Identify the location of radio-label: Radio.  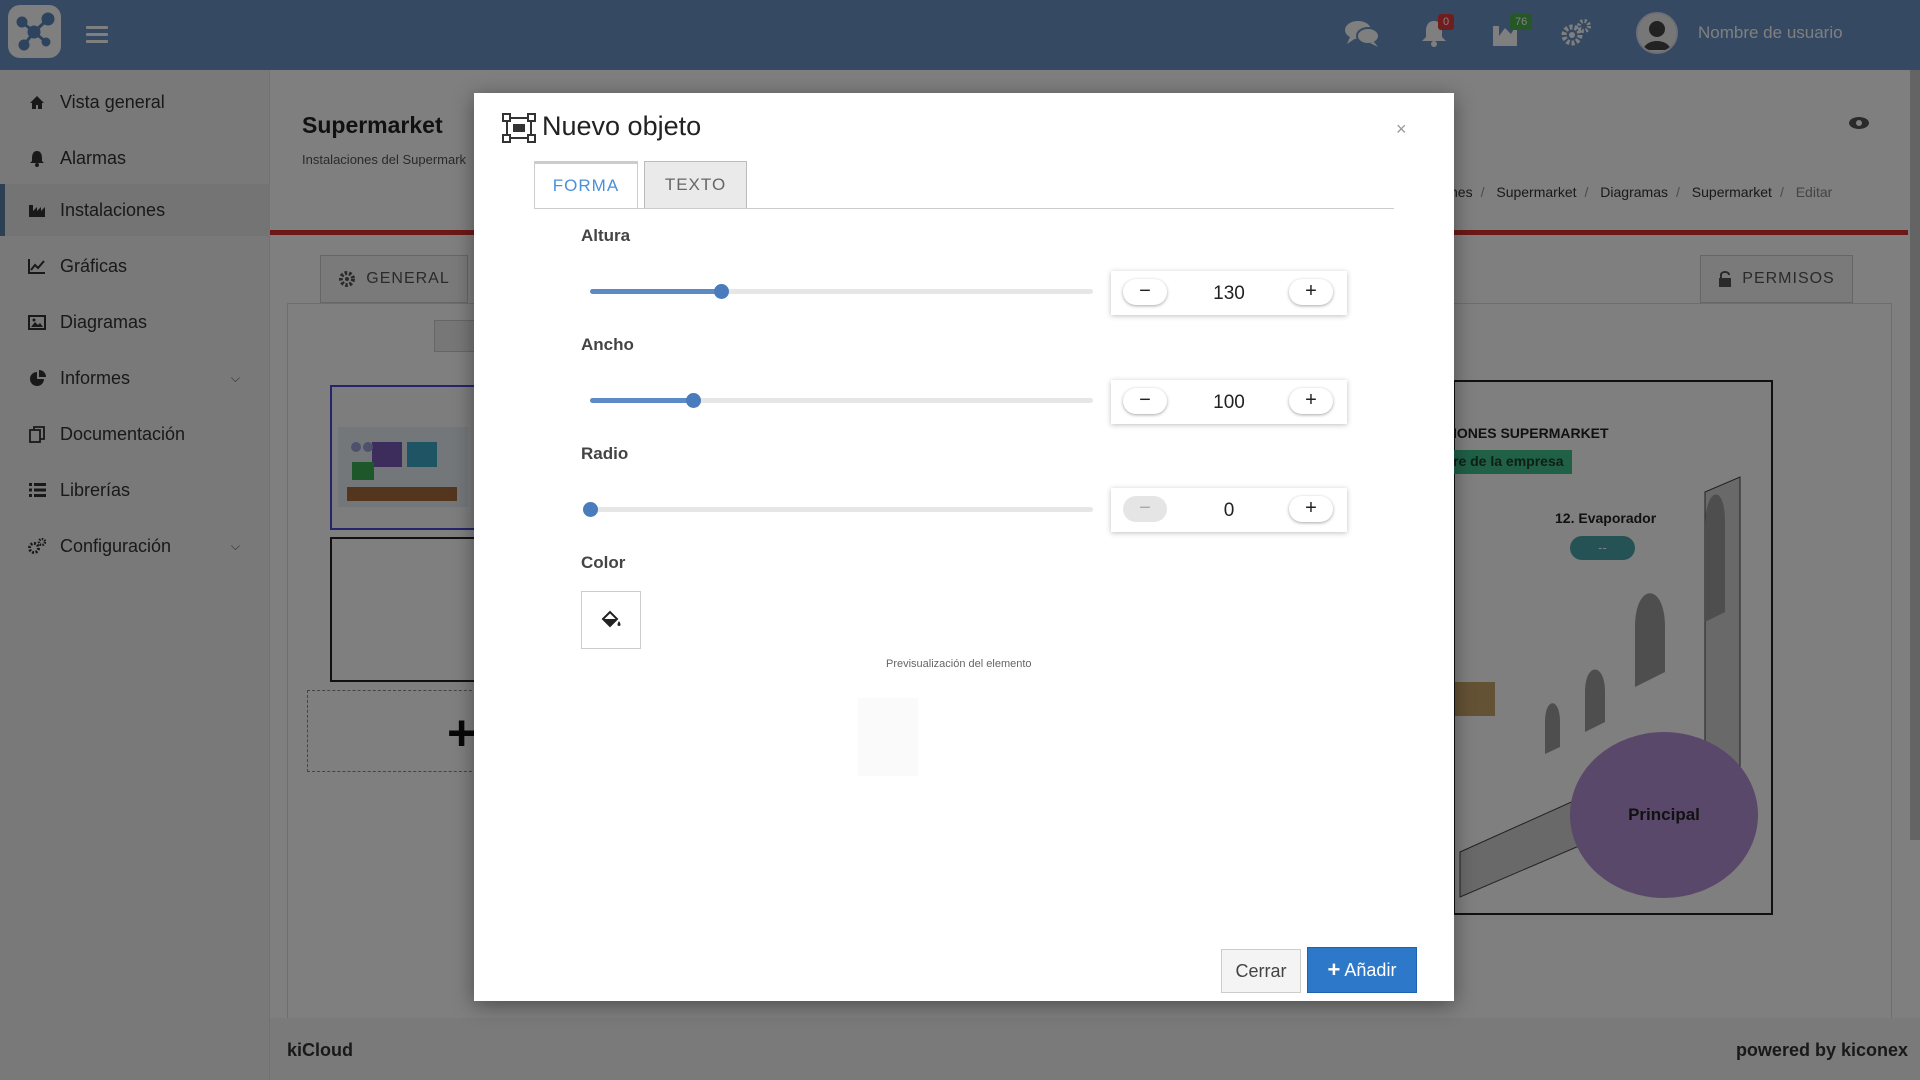
(605, 453).